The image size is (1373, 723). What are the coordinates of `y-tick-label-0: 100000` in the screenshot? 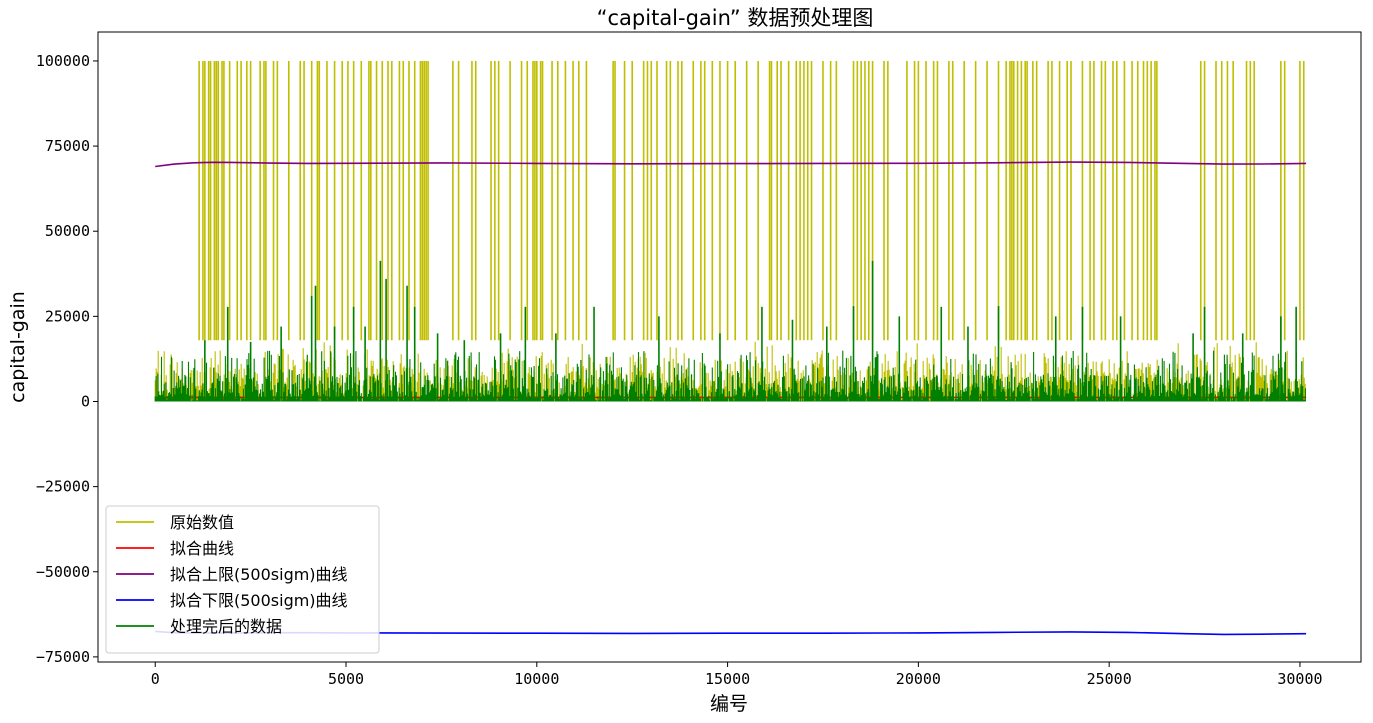 It's located at (63, 61).